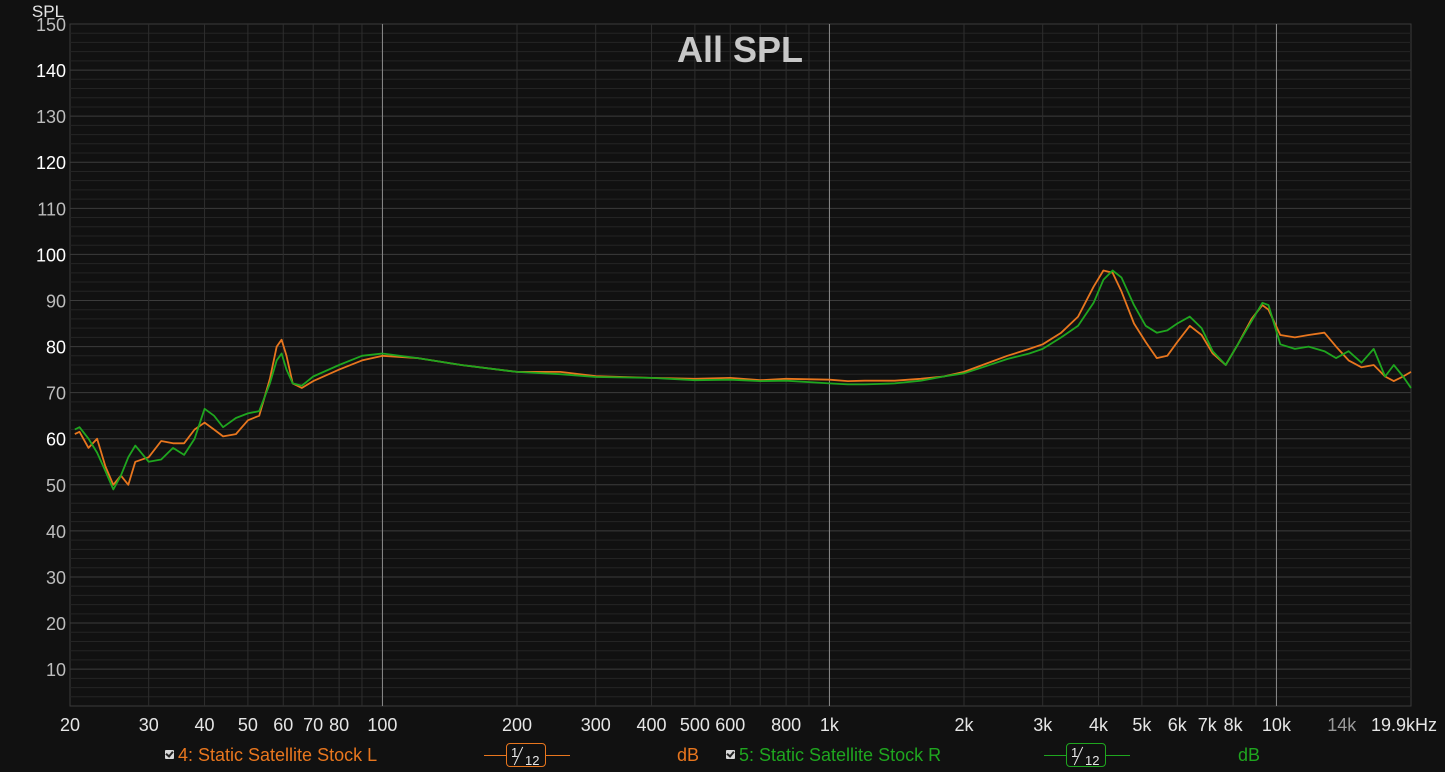 This screenshot has height=772, width=1445. Describe the element at coordinates (56, 301) in the screenshot. I see `y-tick-label: 90` at that location.